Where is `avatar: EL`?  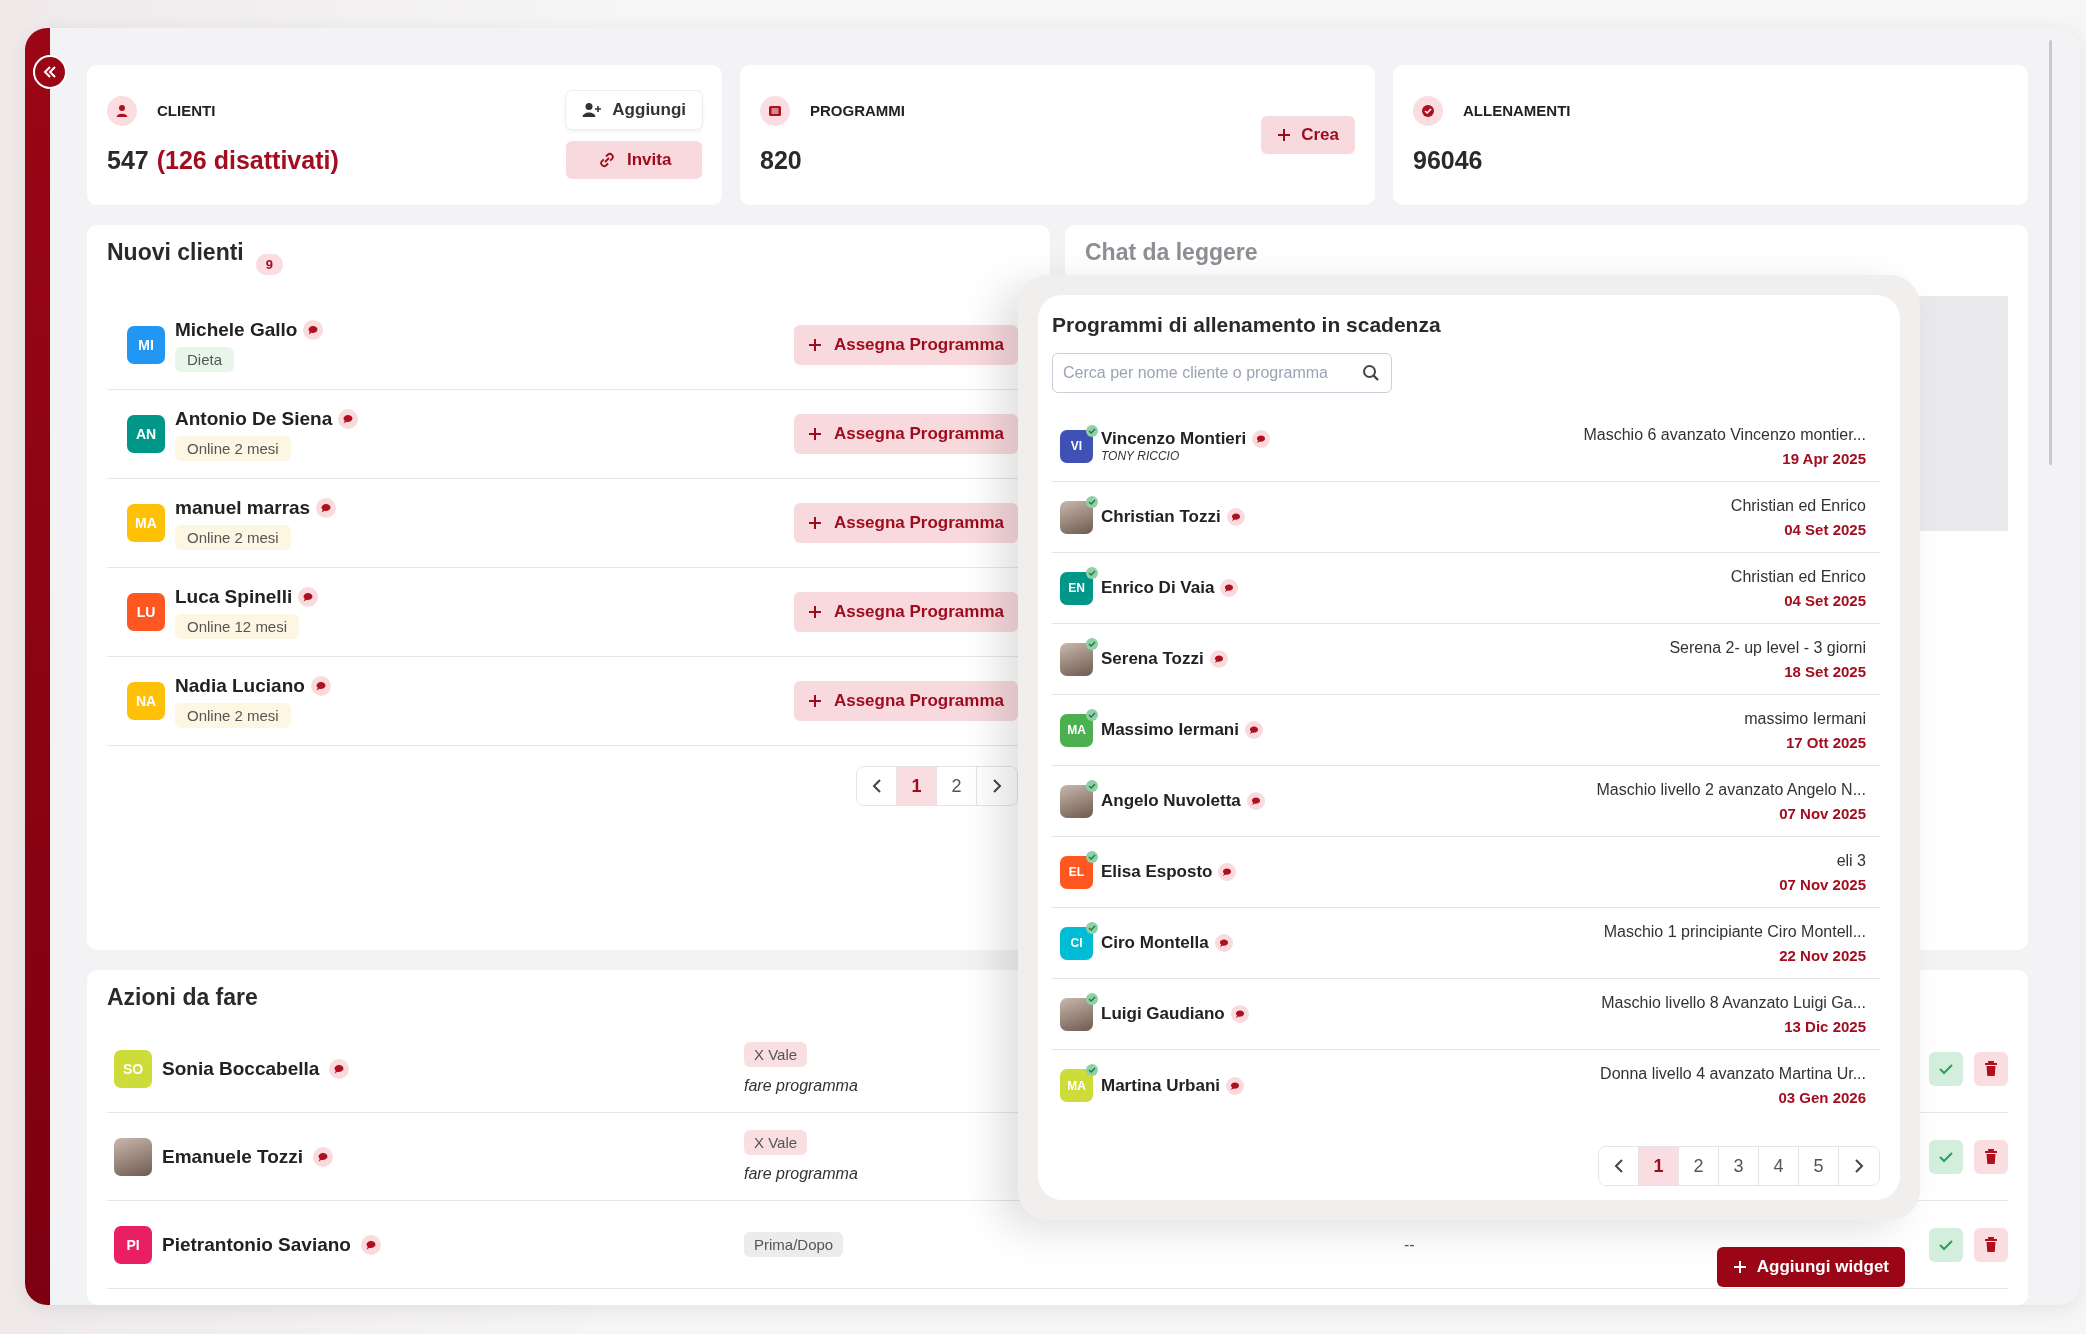
avatar: EL is located at coordinates (1076, 872).